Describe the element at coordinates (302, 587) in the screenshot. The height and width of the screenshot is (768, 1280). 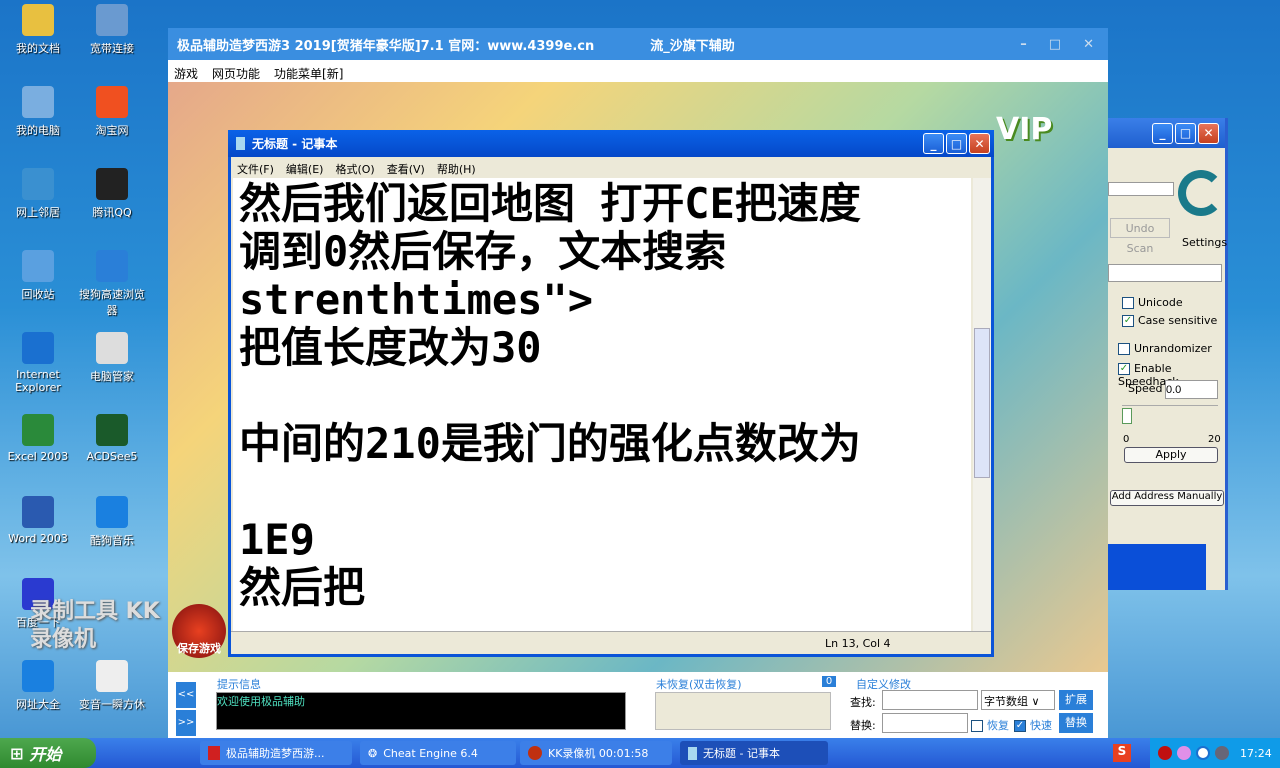
I see `text-line: 然后把` at that location.